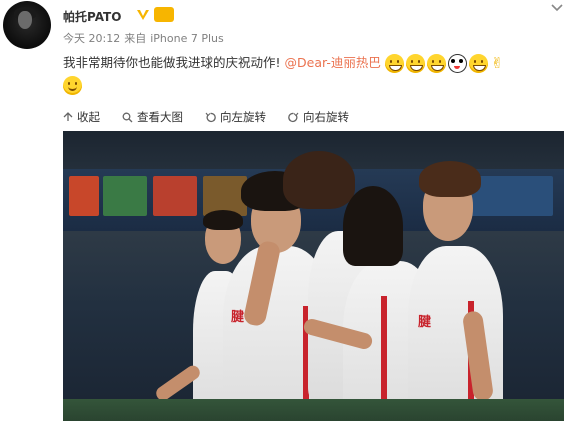  What do you see at coordinates (91, 38) in the screenshot?
I see `post-time: 今天 20:12` at bounding box center [91, 38].